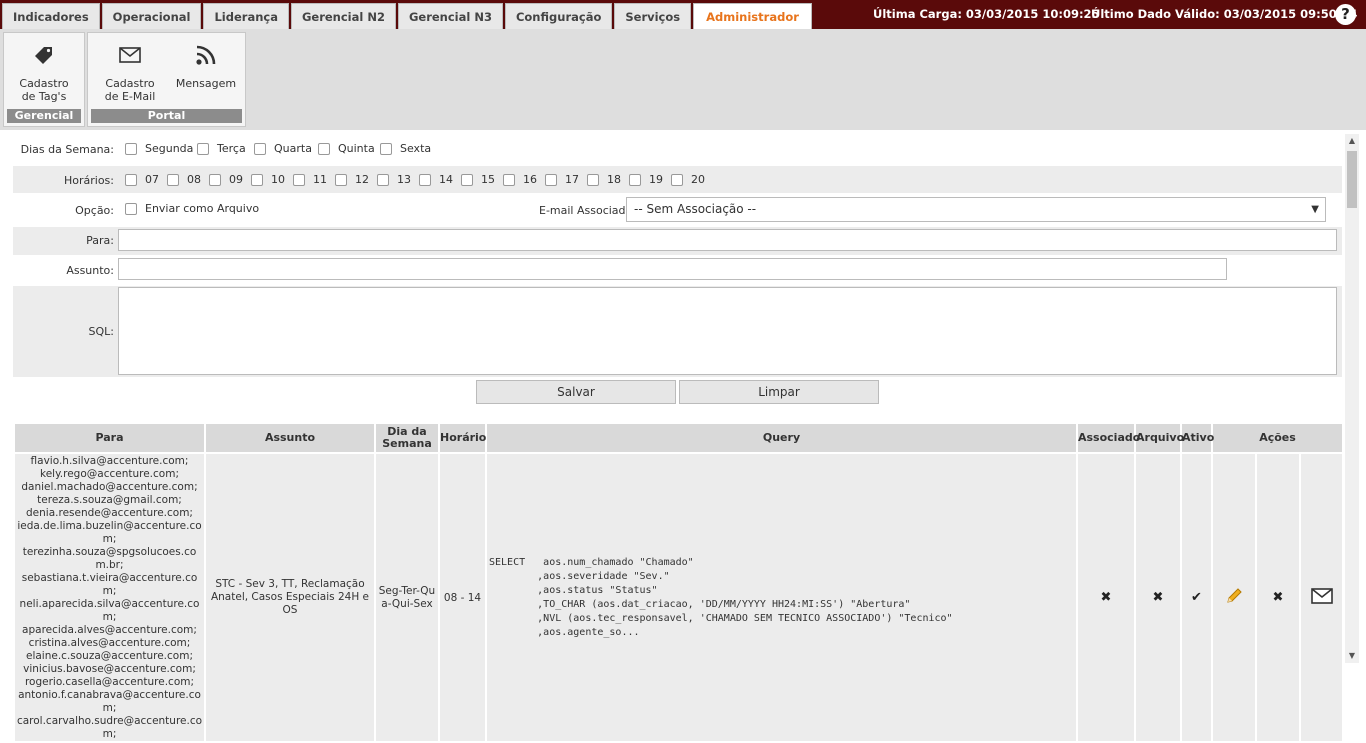 The image size is (1366, 743). I want to click on ativo-cell: ✔, so click(1196, 597).